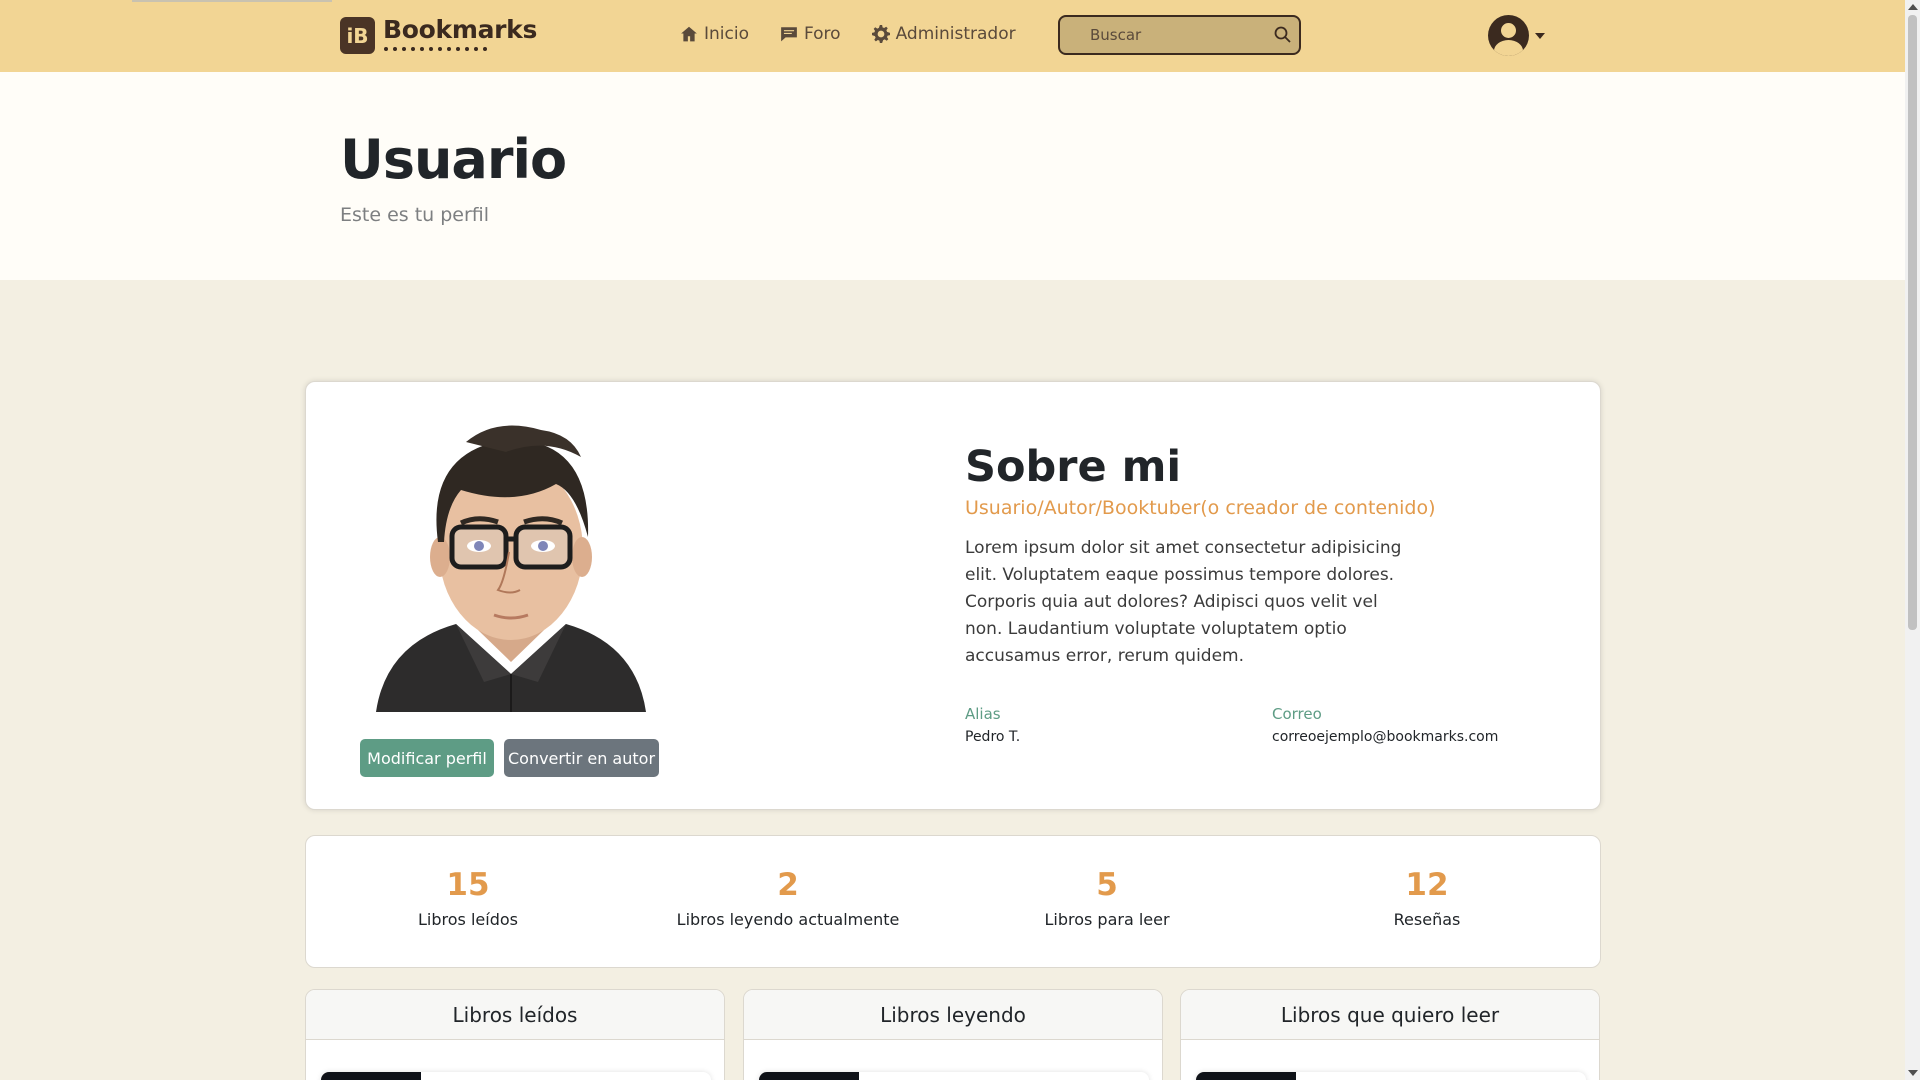 Image resolution: width=1920 pixels, height=1080 pixels. What do you see at coordinates (1297, 714) in the screenshot?
I see `email-label: Correo` at bounding box center [1297, 714].